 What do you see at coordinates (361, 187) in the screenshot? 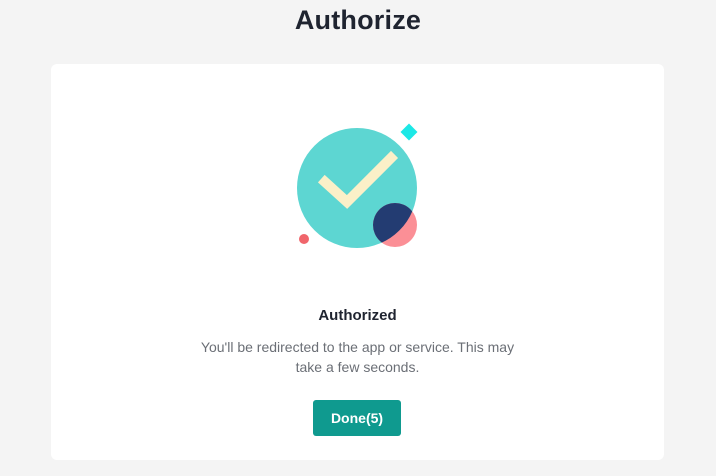
I see `success-check-icon` at bounding box center [361, 187].